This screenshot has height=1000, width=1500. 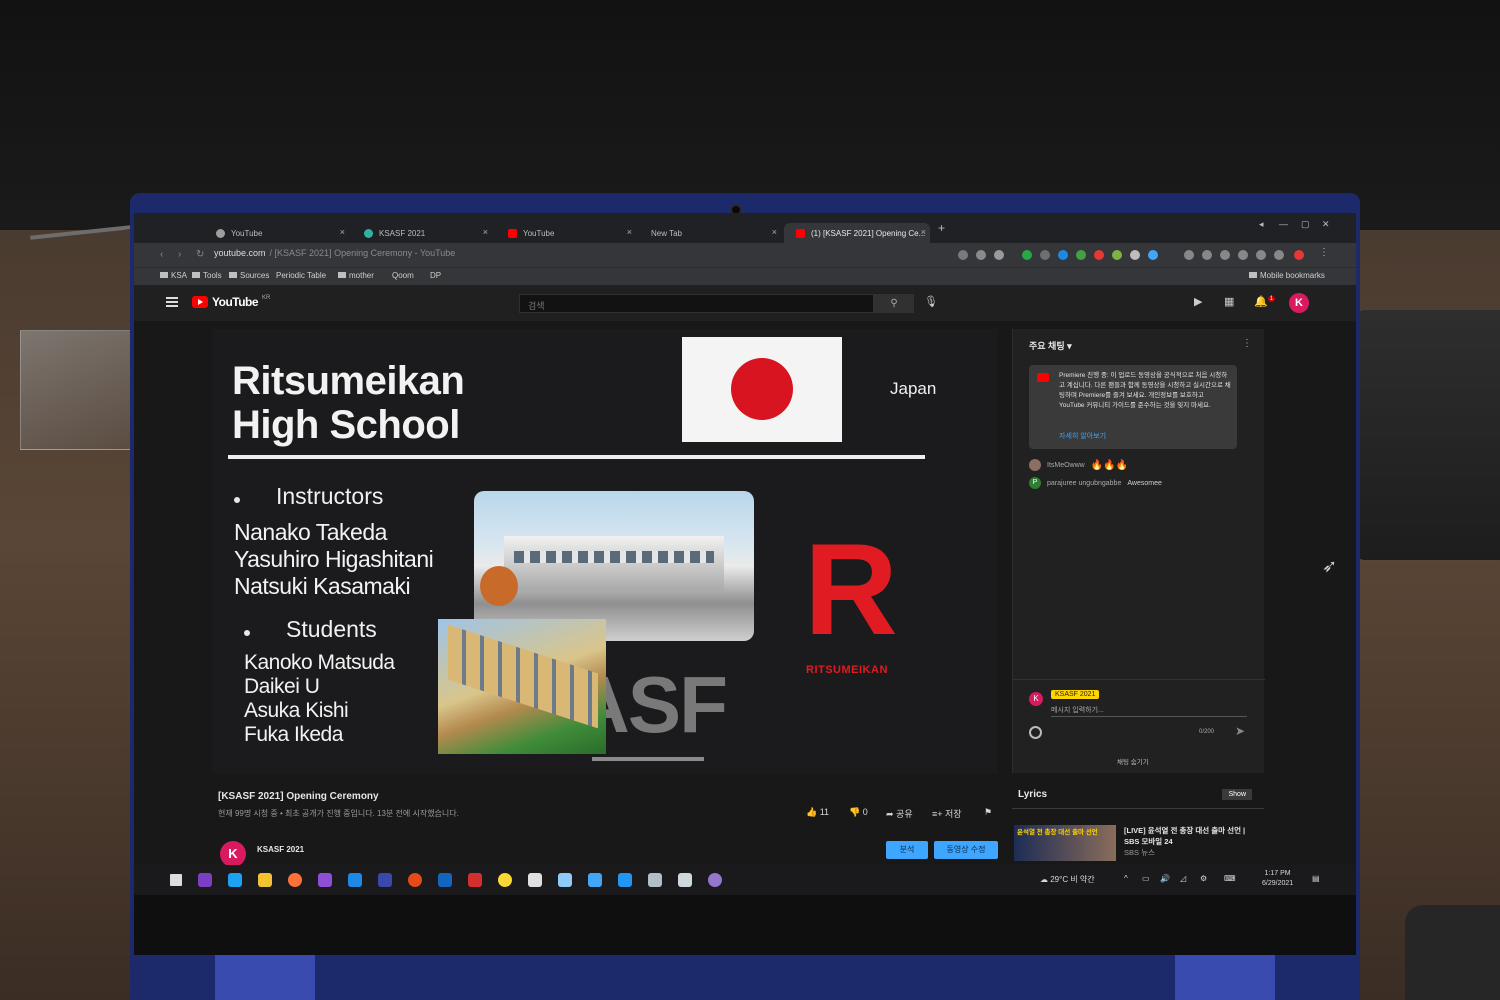 What do you see at coordinates (1229, 301) in the screenshot?
I see `apps-grid-icon: ▦` at bounding box center [1229, 301].